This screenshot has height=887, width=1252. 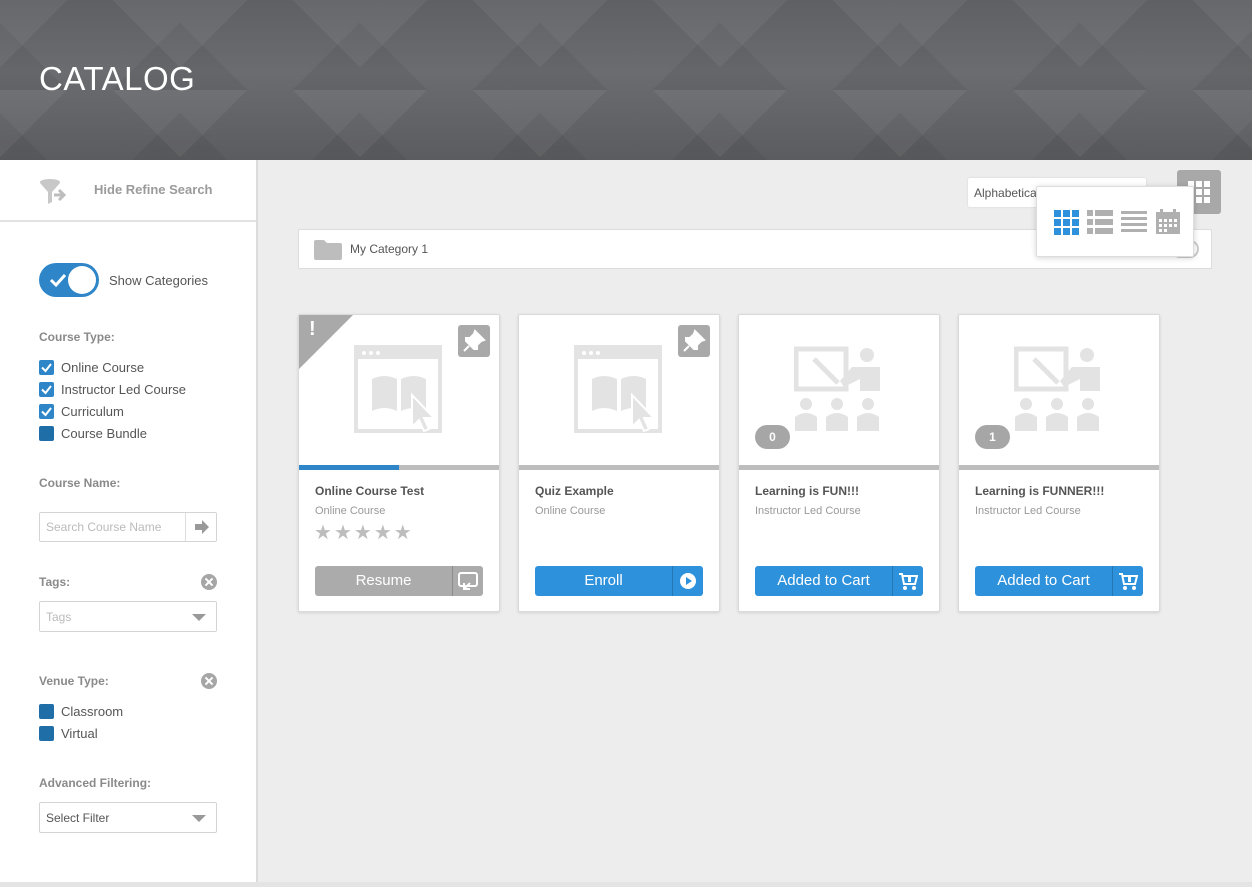 What do you see at coordinates (82, 280) in the screenshot?
I see `toggle-knob` at bounding box center [82, 280].